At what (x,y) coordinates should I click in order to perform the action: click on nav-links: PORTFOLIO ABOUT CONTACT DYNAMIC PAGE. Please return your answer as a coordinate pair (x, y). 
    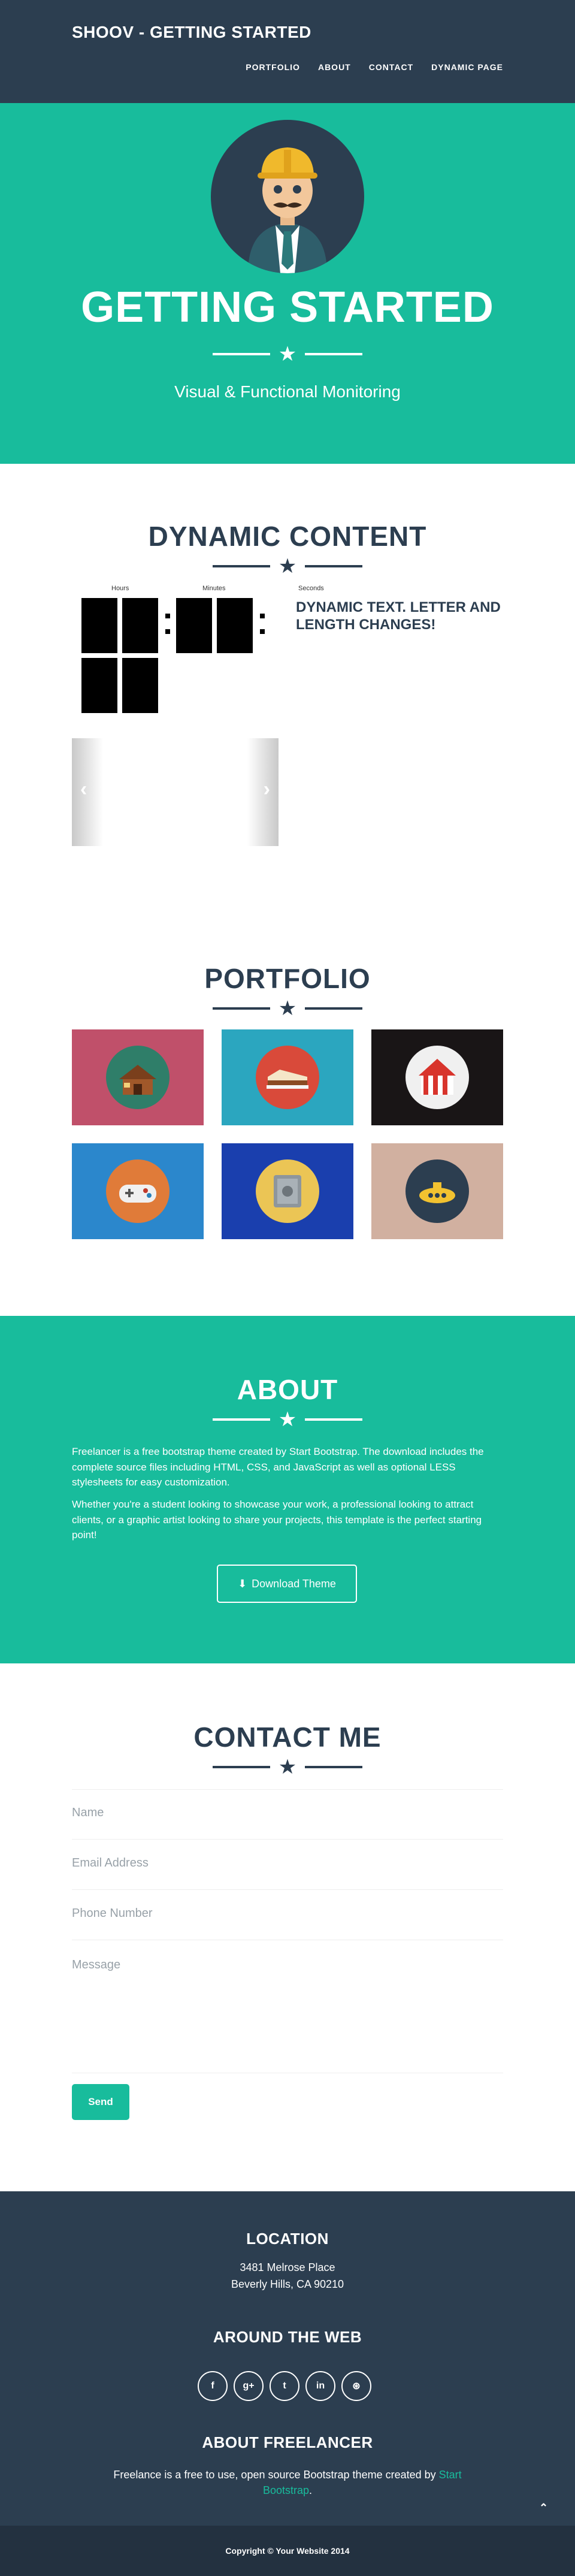
    Looking at the image, I should click on (374, 67).